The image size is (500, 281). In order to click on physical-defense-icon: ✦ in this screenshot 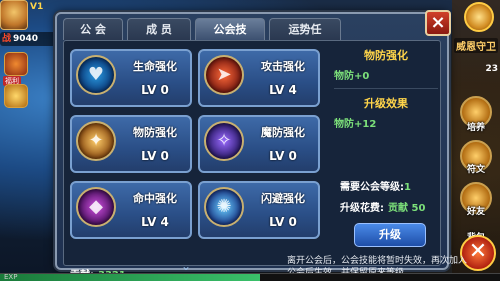, I will do `click(96, 141)`.